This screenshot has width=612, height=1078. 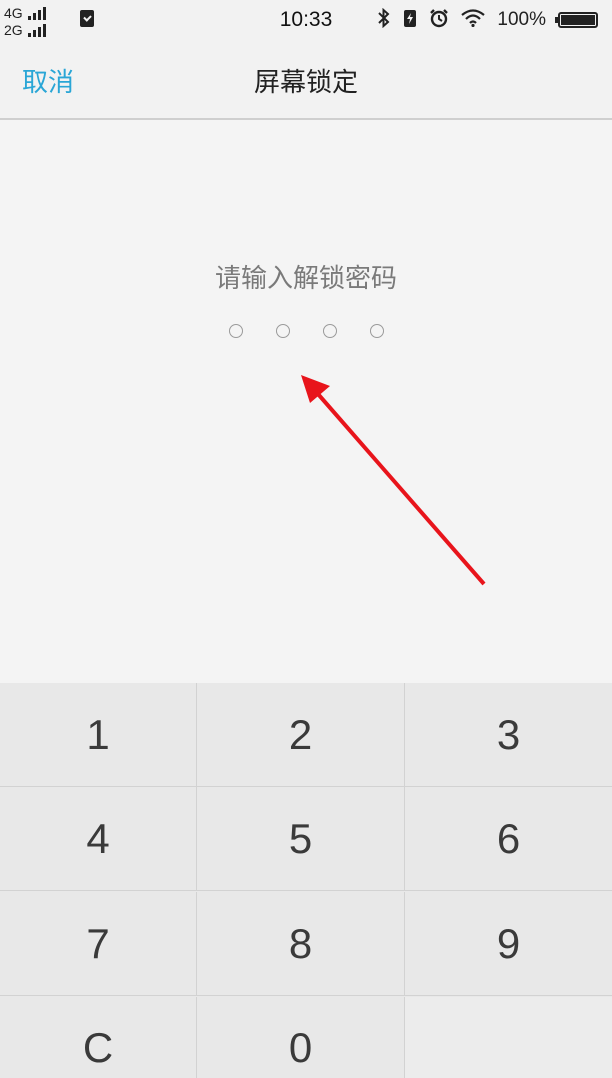 What do you see at coordinates (508, 735) in the screenshot?
I see `key-3: 3` at bounding box center [508, 735].